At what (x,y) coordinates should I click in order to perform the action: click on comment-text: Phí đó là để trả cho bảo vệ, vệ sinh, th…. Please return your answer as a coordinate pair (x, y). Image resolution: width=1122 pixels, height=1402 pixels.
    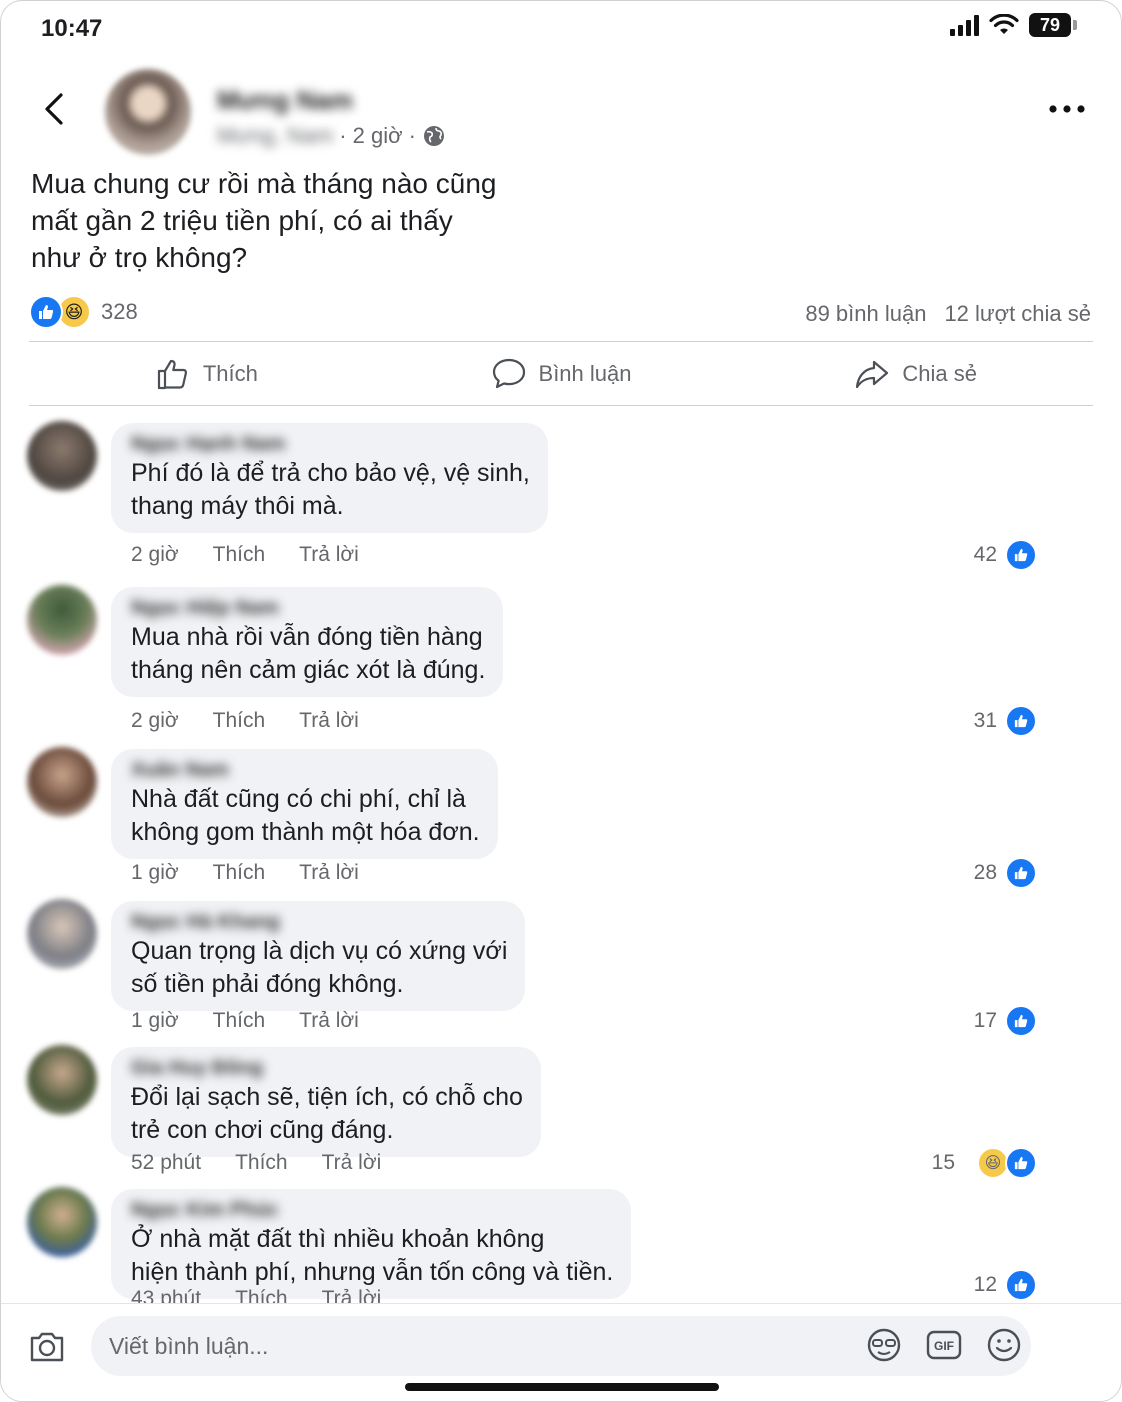
    Looking at the image, I should click on (330, 489).